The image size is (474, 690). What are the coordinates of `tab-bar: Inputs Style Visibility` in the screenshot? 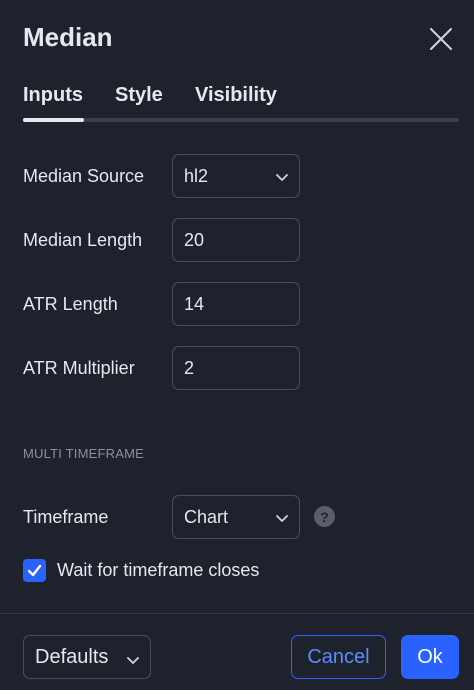 It's located at (241, 104).